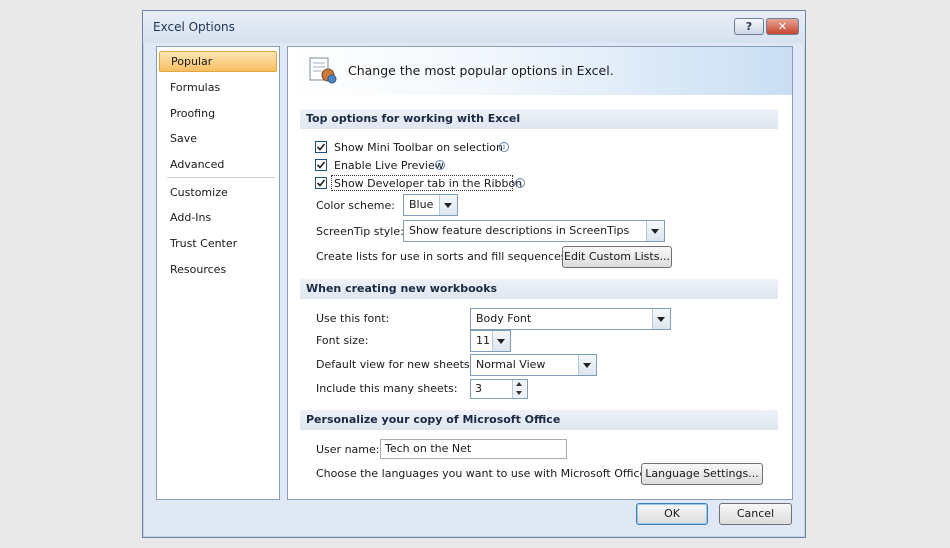 The width and height of the screenshot is (950, 548). What do you see at coordinates (218, 217) in the screenshot?
I see `sidebar-item-add-ins: Add-Ins` at bounding box center [218, 217].